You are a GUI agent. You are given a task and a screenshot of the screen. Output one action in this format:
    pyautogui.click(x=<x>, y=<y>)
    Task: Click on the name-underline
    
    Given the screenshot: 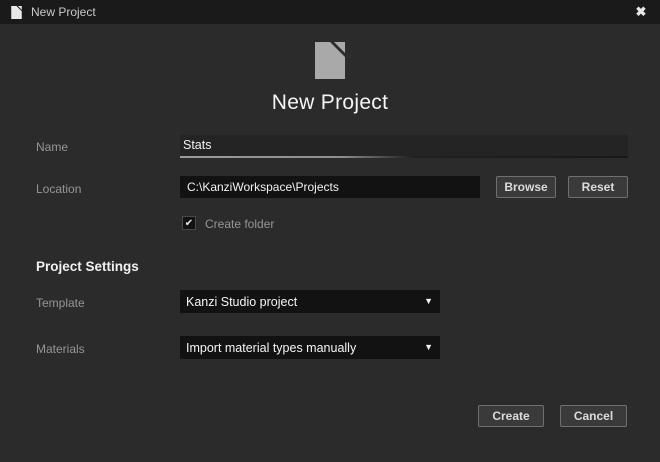 What is the action you would take?
    pyautogui.click(x=404, y=157)
    